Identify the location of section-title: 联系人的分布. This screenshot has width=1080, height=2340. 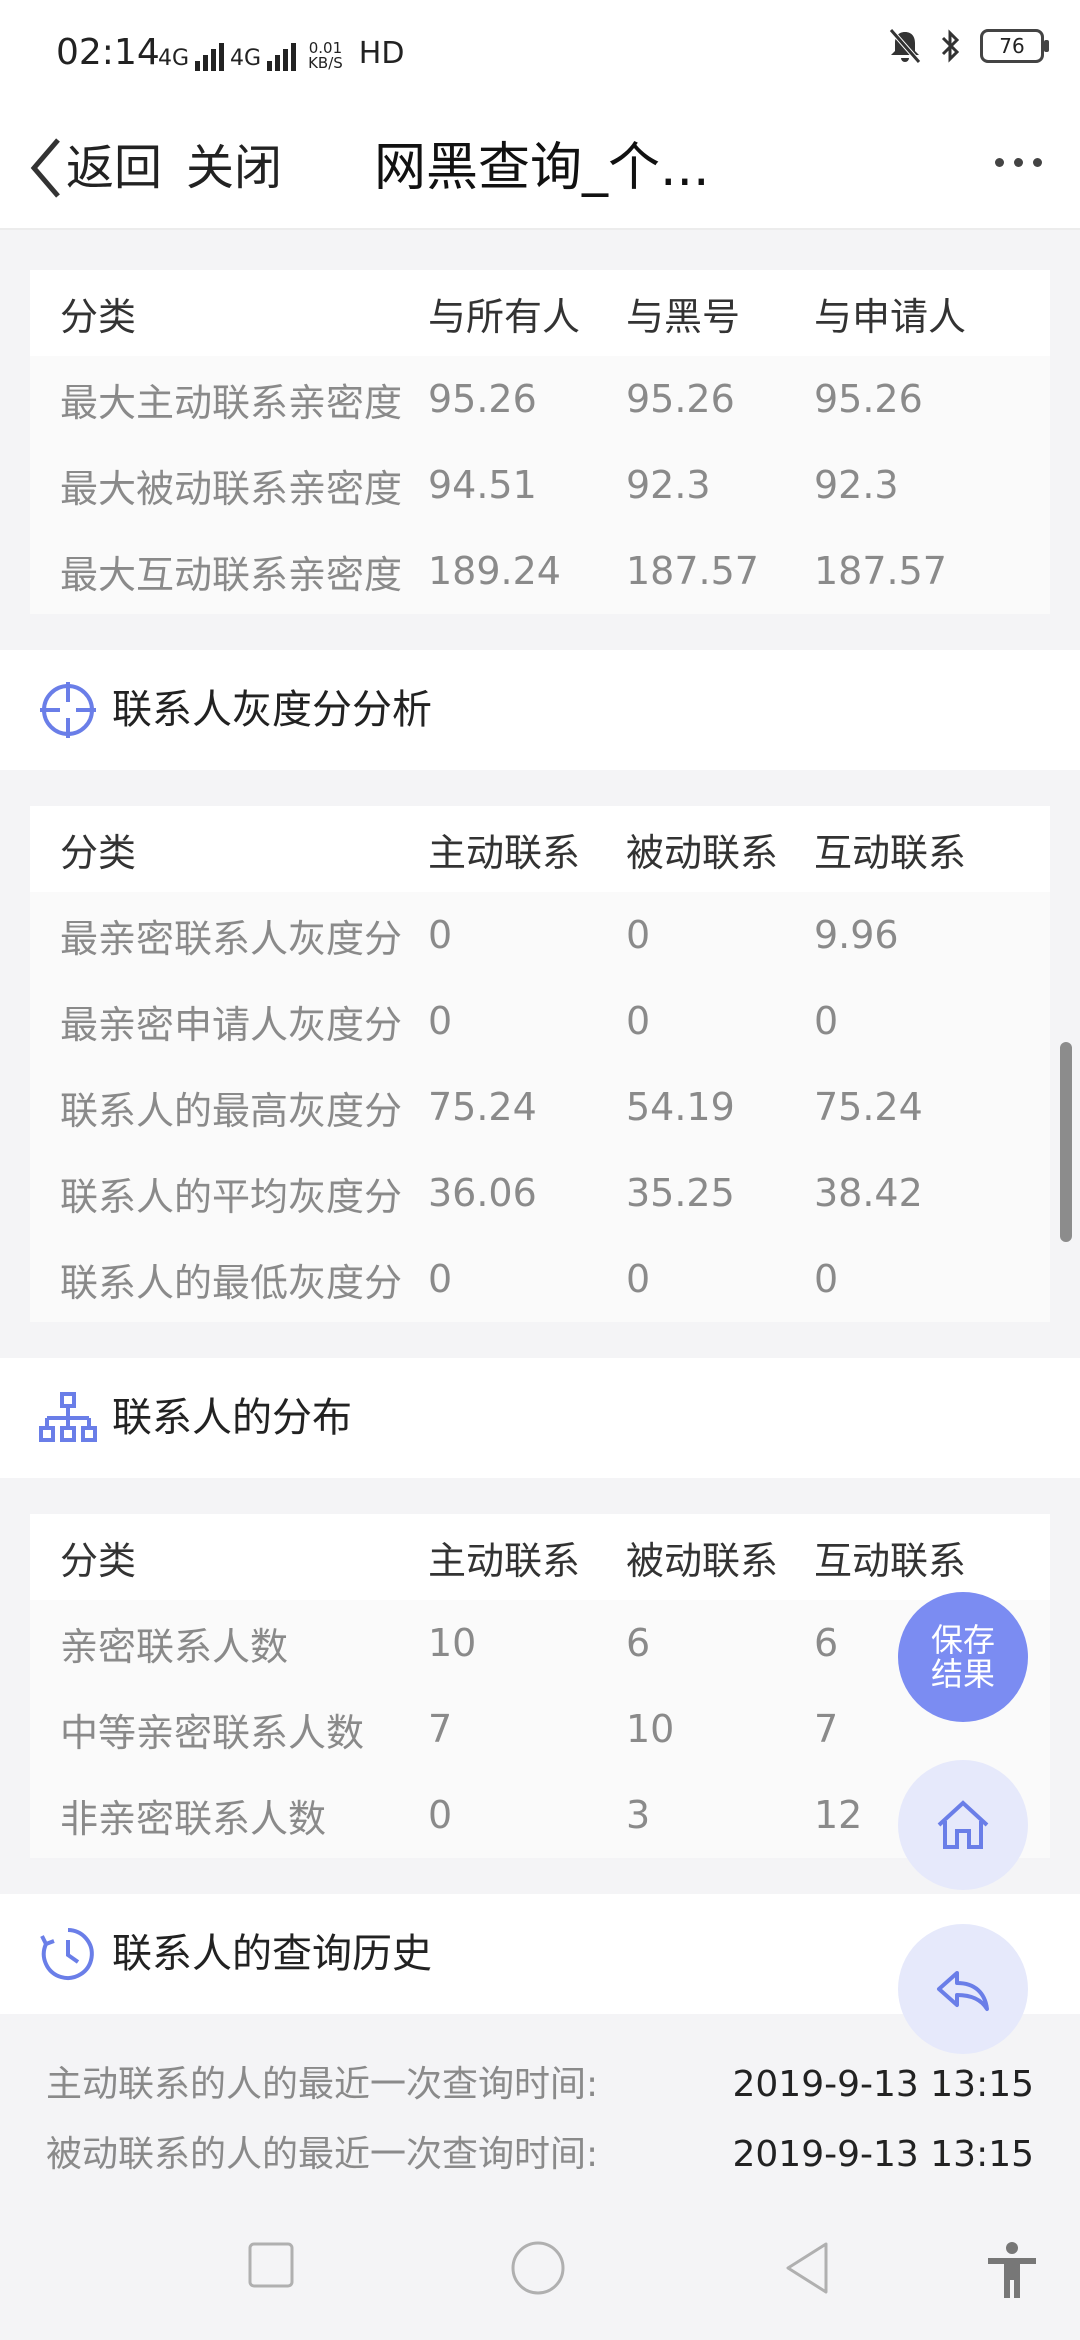
(232, 1418).